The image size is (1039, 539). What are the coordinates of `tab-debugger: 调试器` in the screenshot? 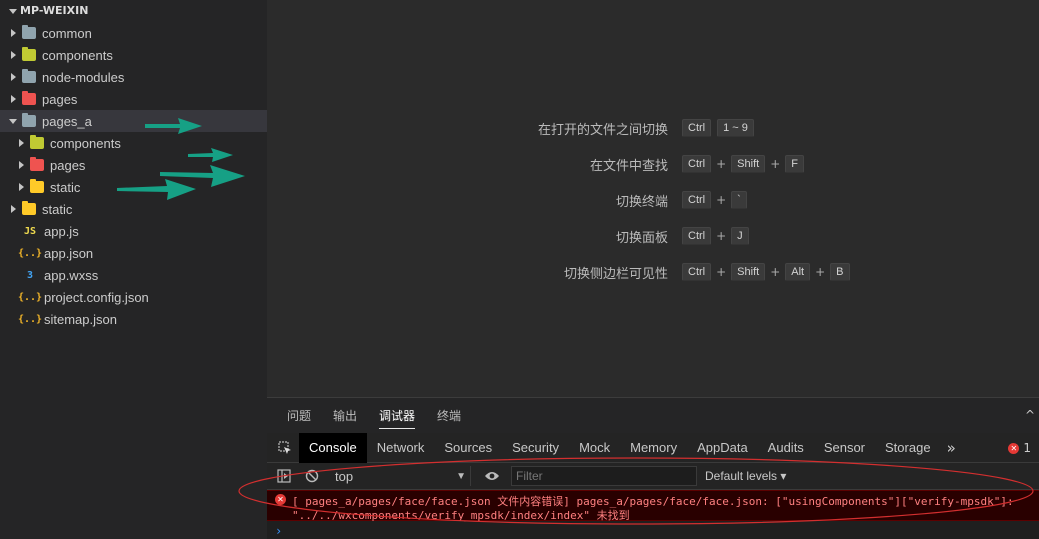 It's located at (397, 415).